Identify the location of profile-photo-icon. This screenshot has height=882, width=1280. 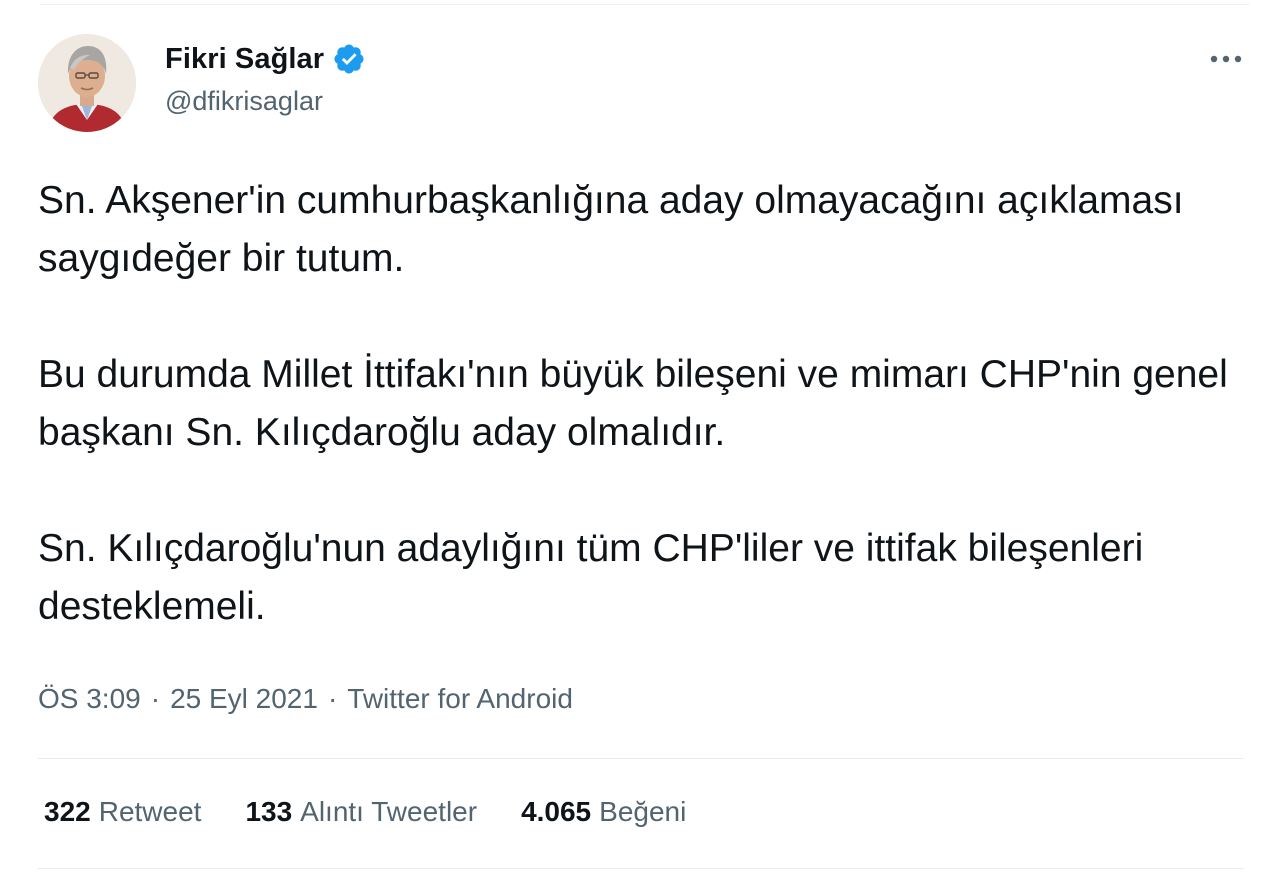
(87, 83).